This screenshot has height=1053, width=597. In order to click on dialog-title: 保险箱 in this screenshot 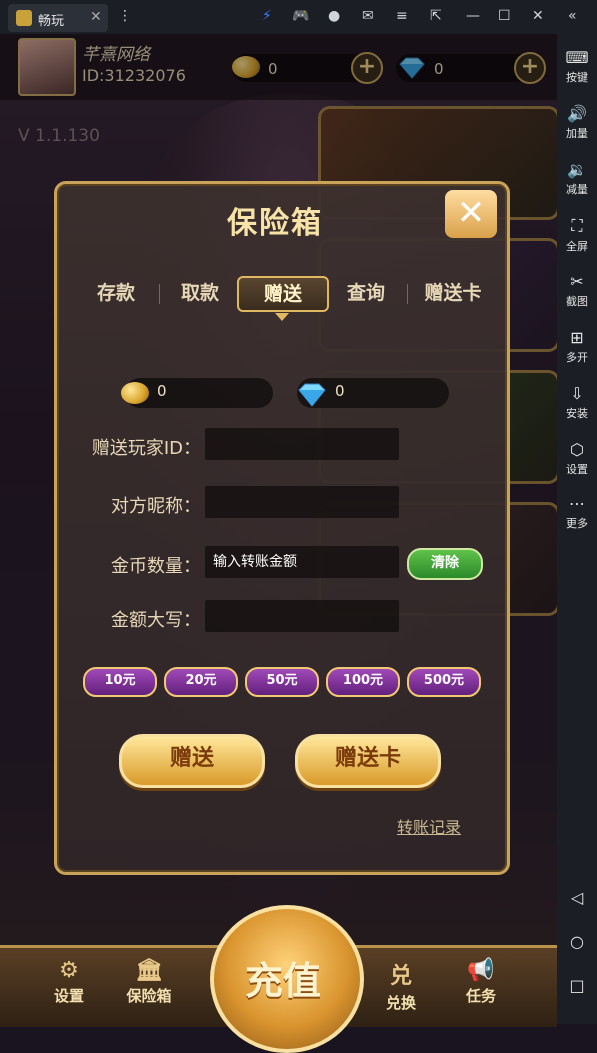, I will do `click(275, 223)`.